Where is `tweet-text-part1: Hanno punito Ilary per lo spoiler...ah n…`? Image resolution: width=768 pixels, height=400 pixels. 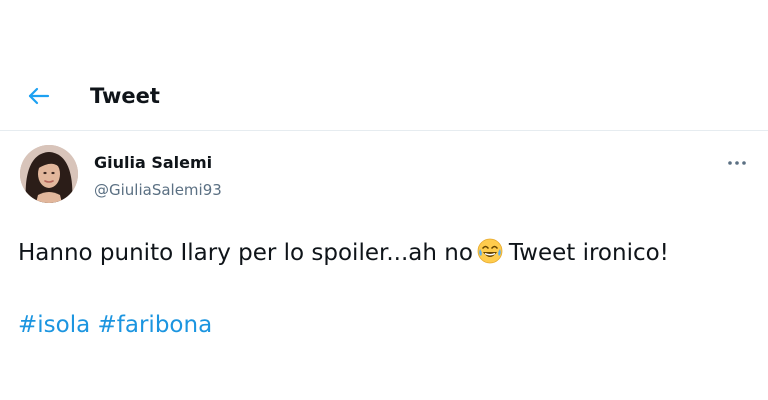 tweet-text-part1: Hanno punito Ilary per lo spoiler...ah n… is located at coordinates (245, 253).